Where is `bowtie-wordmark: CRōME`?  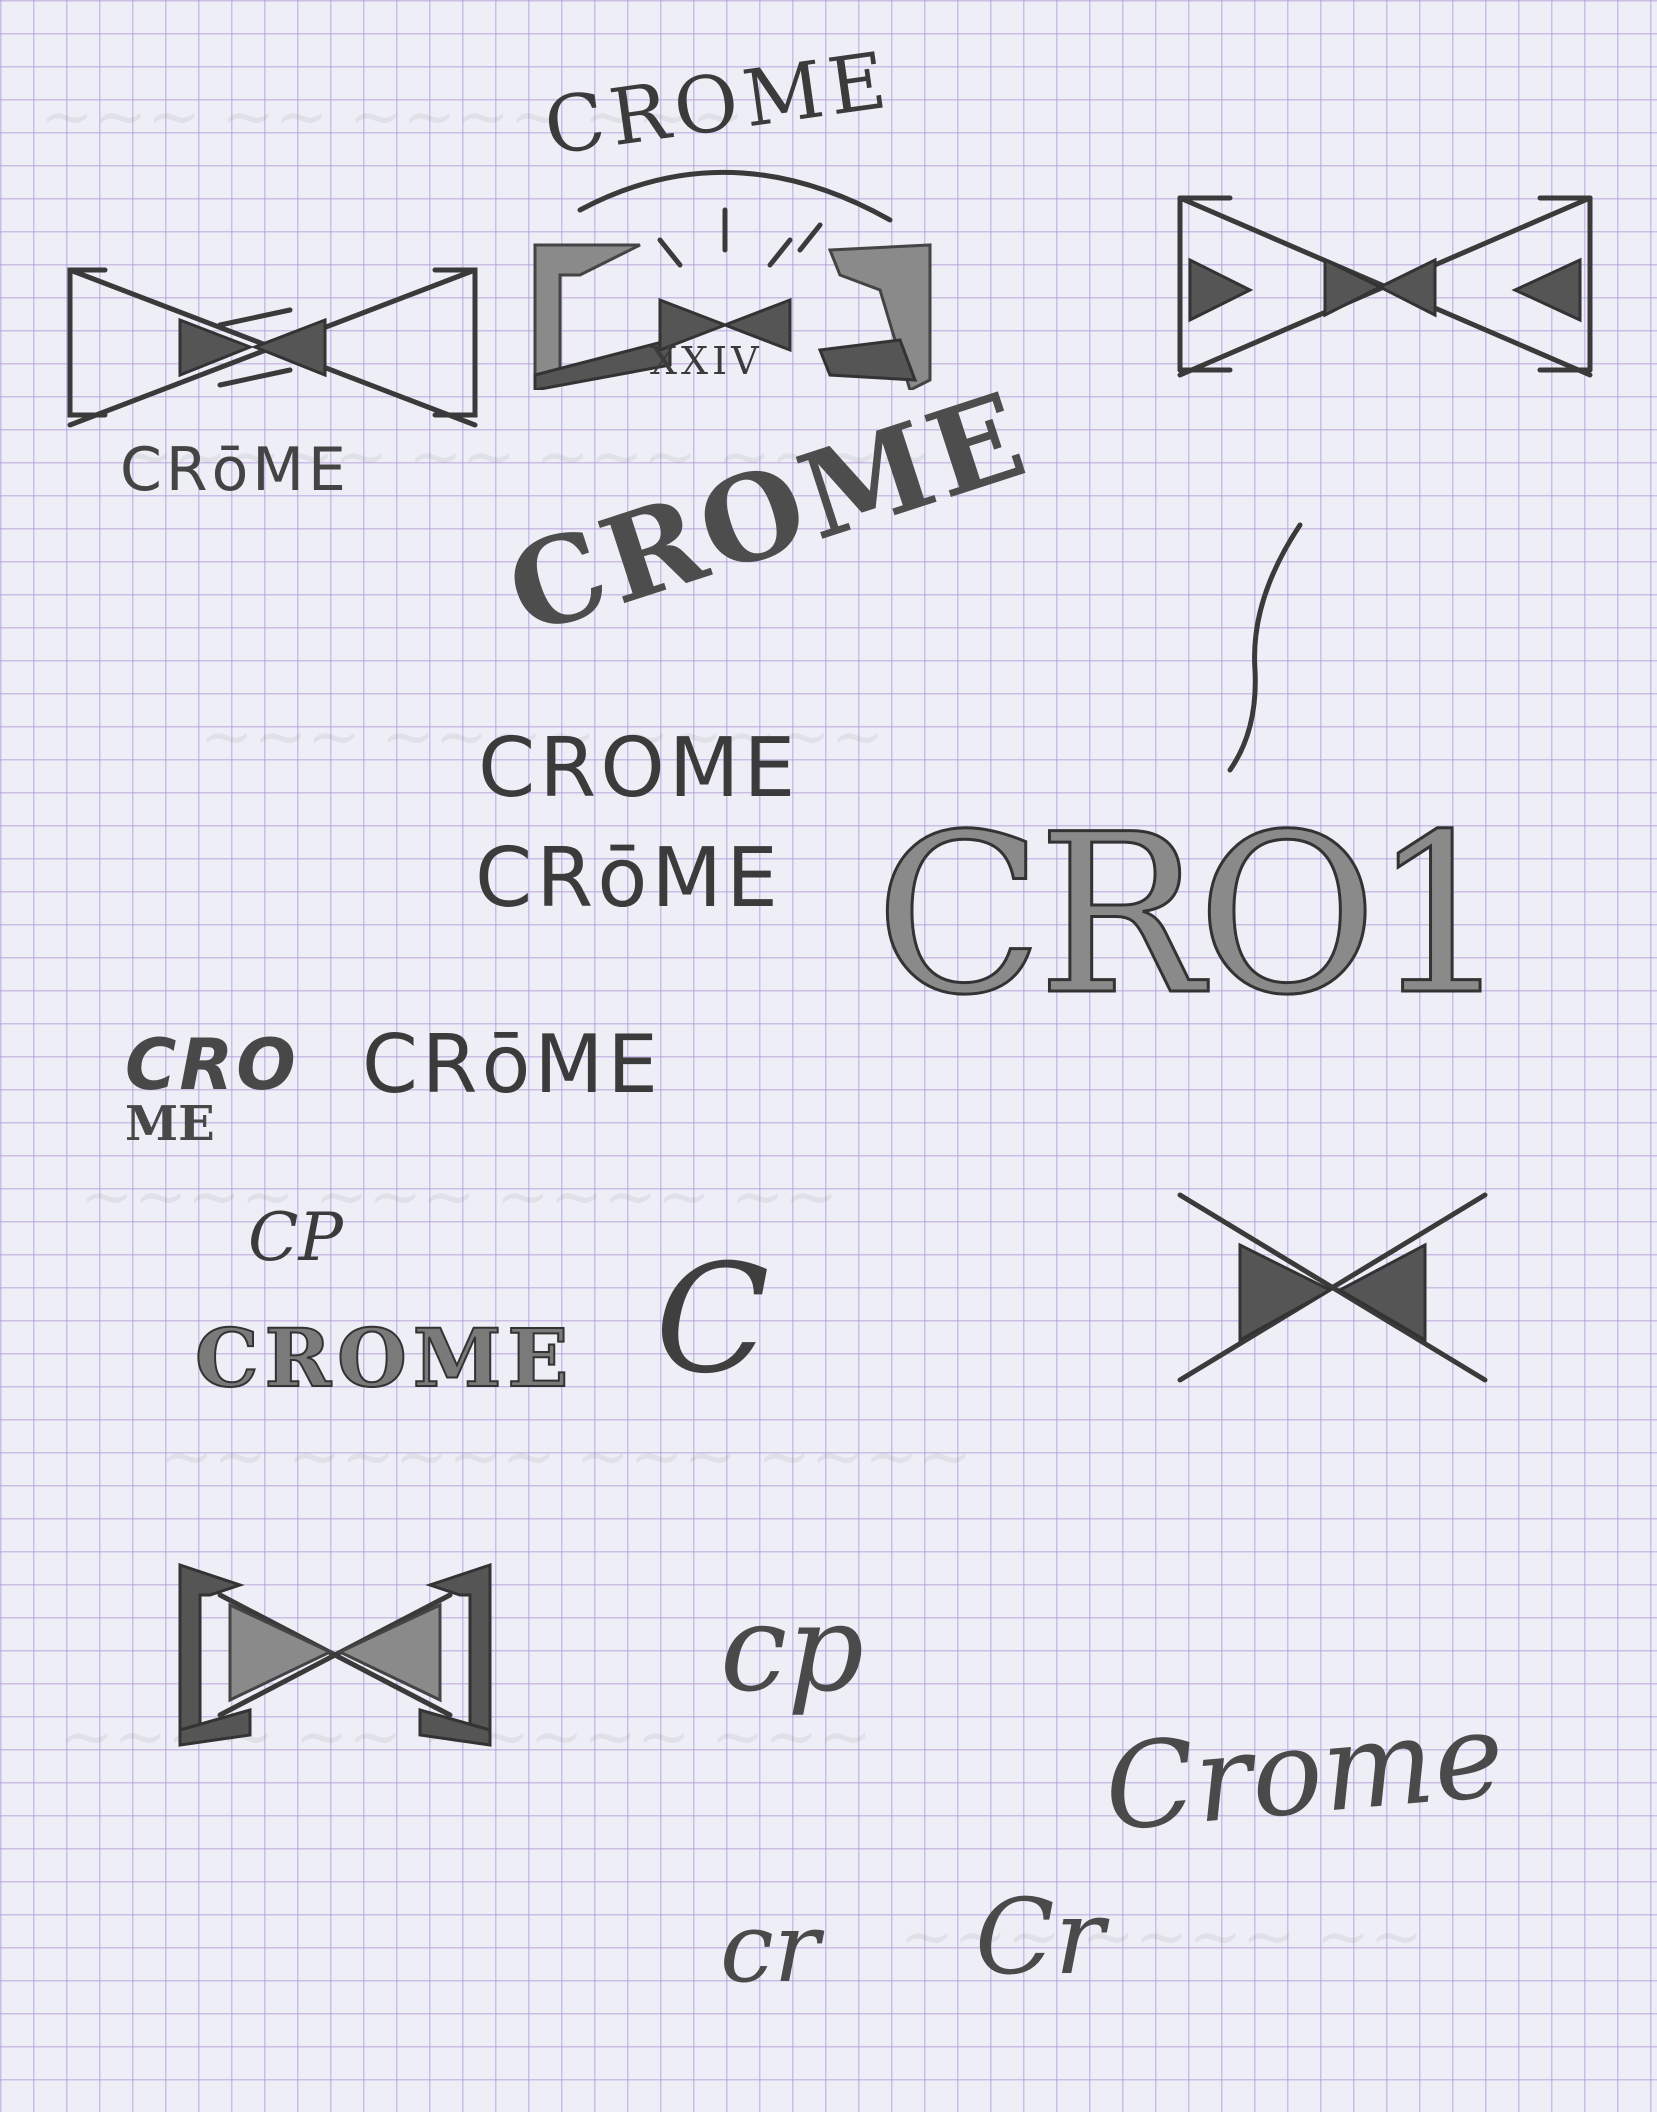 bowtie-wordmark: CRōME is located at coordinates (235, 470).